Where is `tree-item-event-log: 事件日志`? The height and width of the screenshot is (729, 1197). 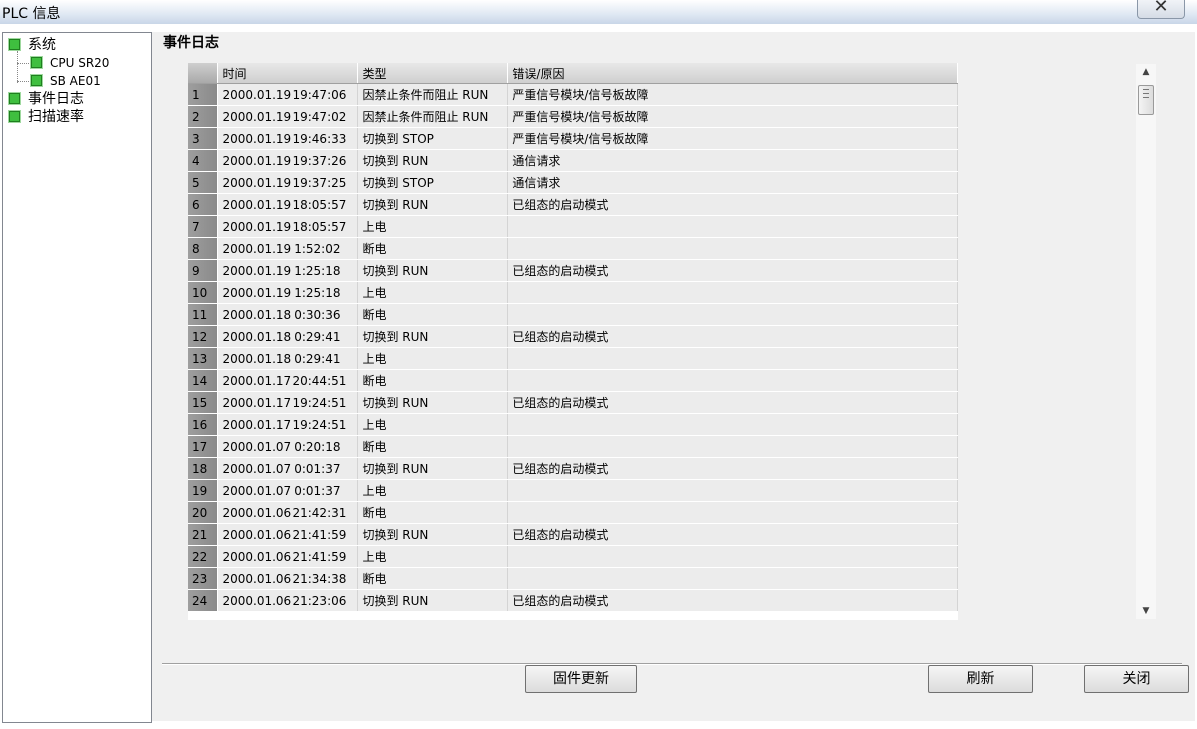 tree-item-event-log: 事件日志 is located at coordinates (46, 99).